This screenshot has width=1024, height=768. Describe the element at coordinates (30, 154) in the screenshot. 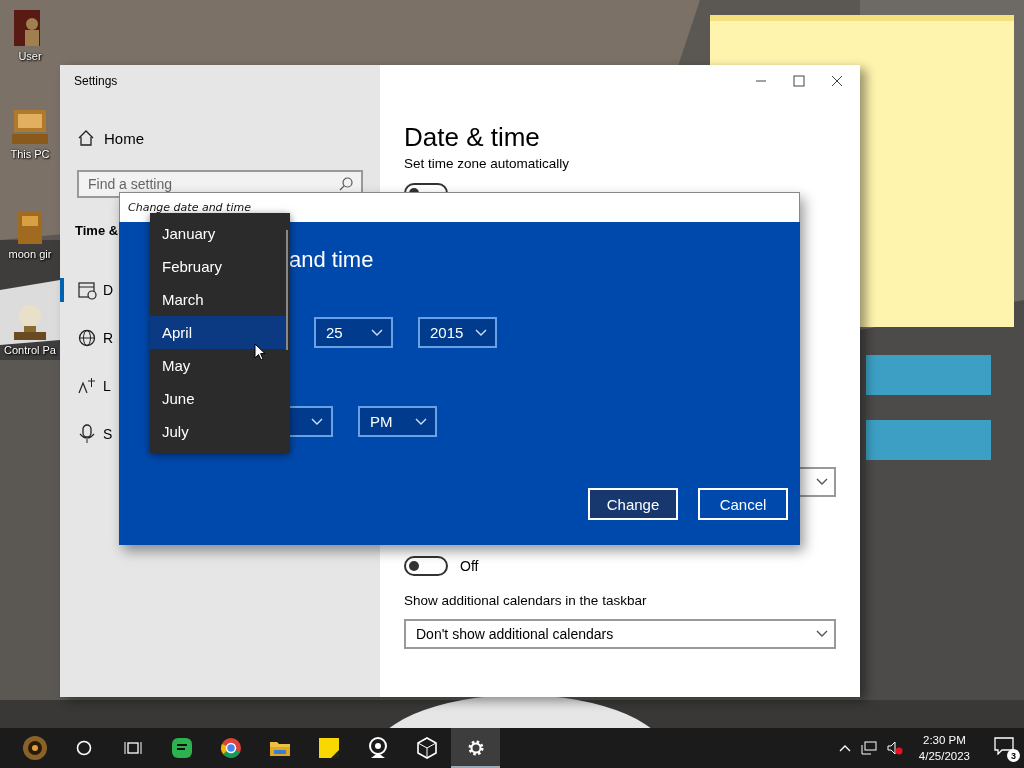

I see `icon-label: This PC` at that location.